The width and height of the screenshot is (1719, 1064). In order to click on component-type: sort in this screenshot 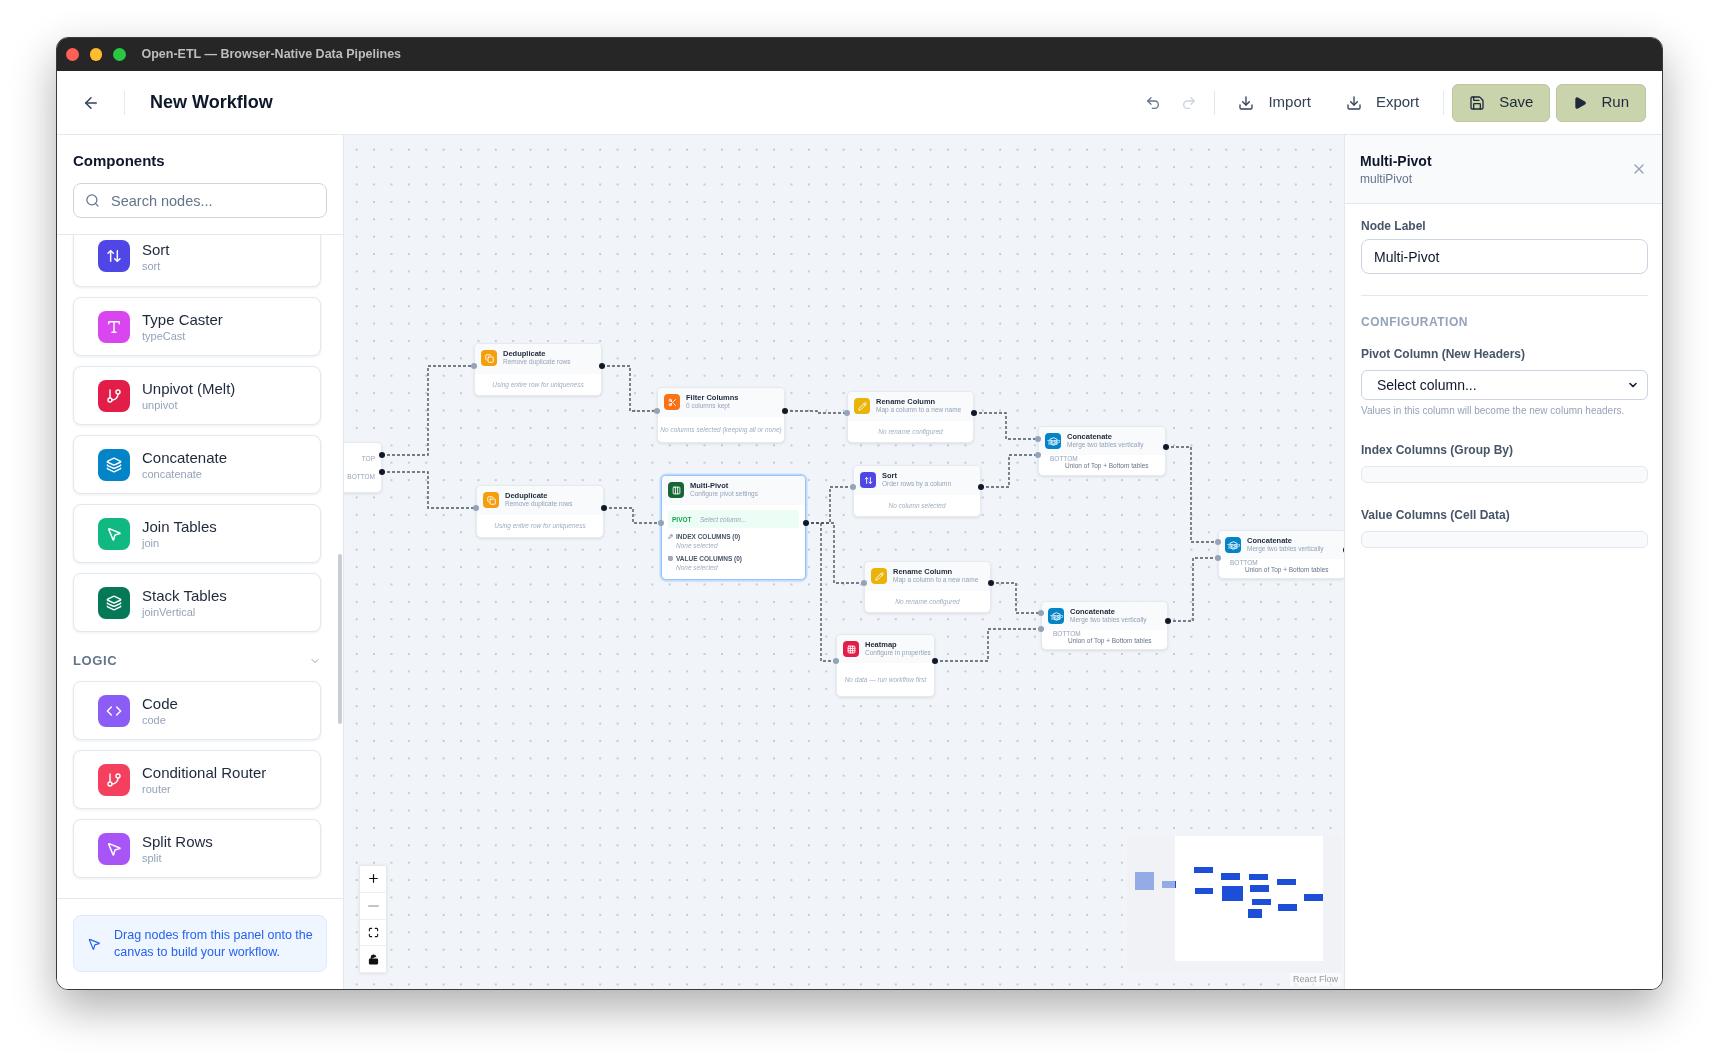, I will do `click(152, 265)`.